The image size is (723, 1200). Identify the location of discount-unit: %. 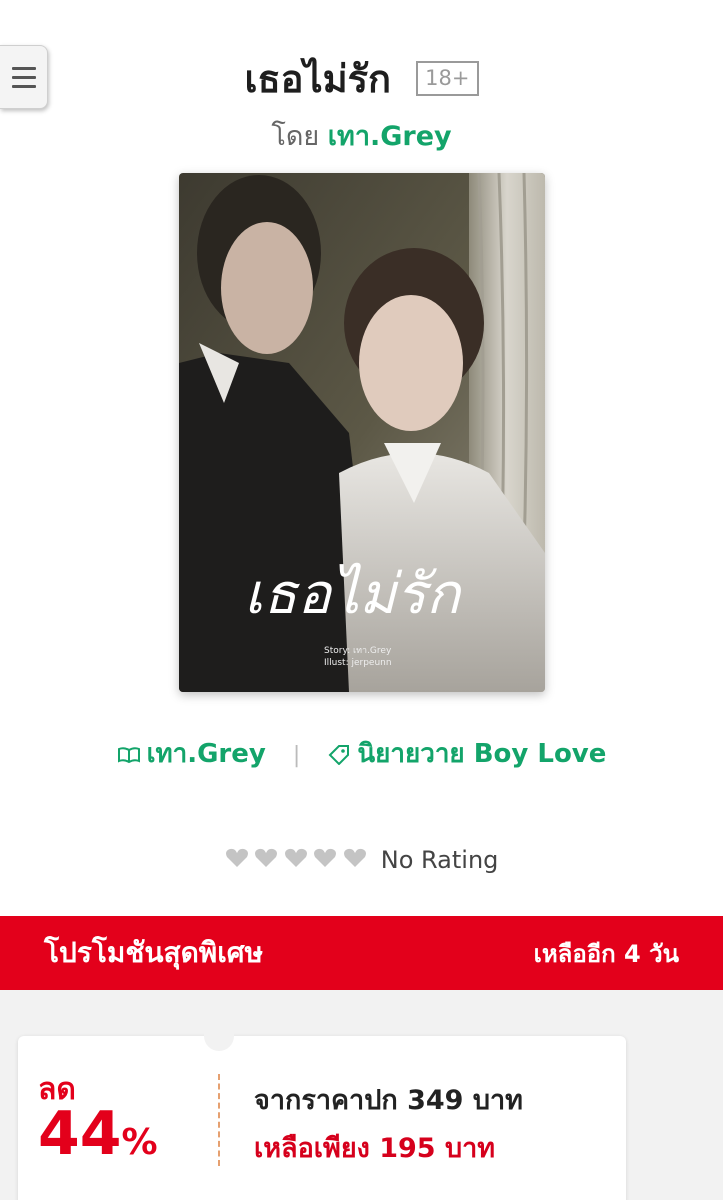
(139, 1142).